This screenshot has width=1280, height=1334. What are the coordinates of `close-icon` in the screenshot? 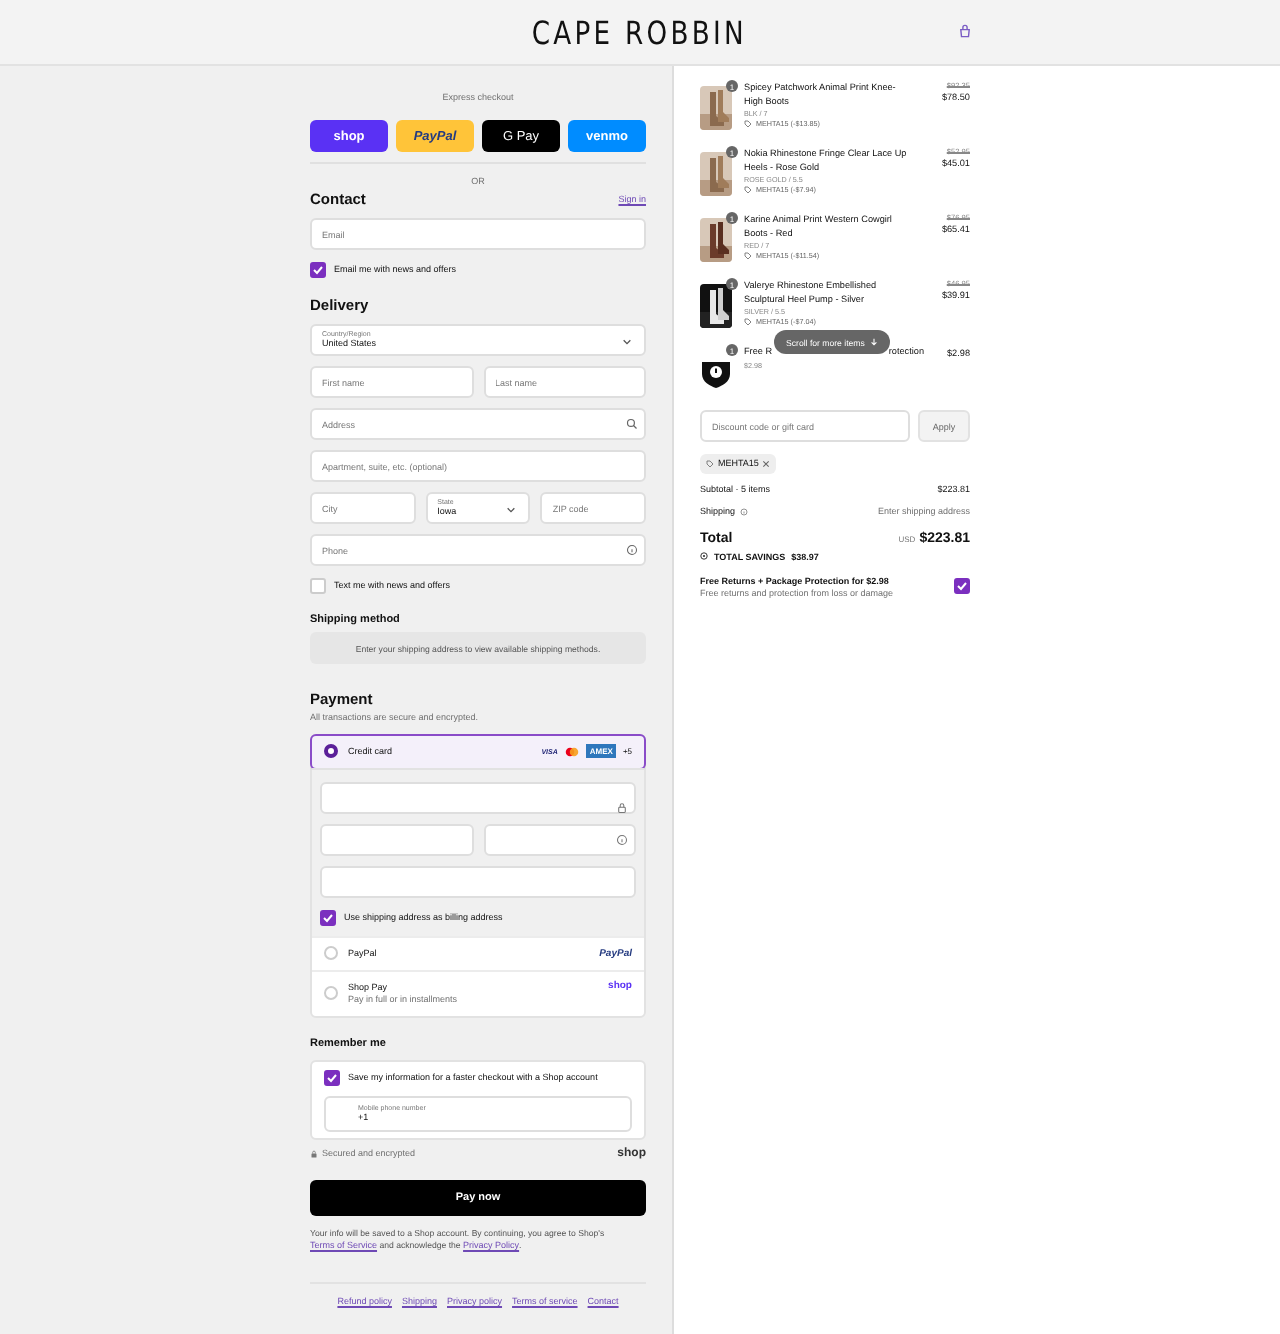 It's located at (766, 463).